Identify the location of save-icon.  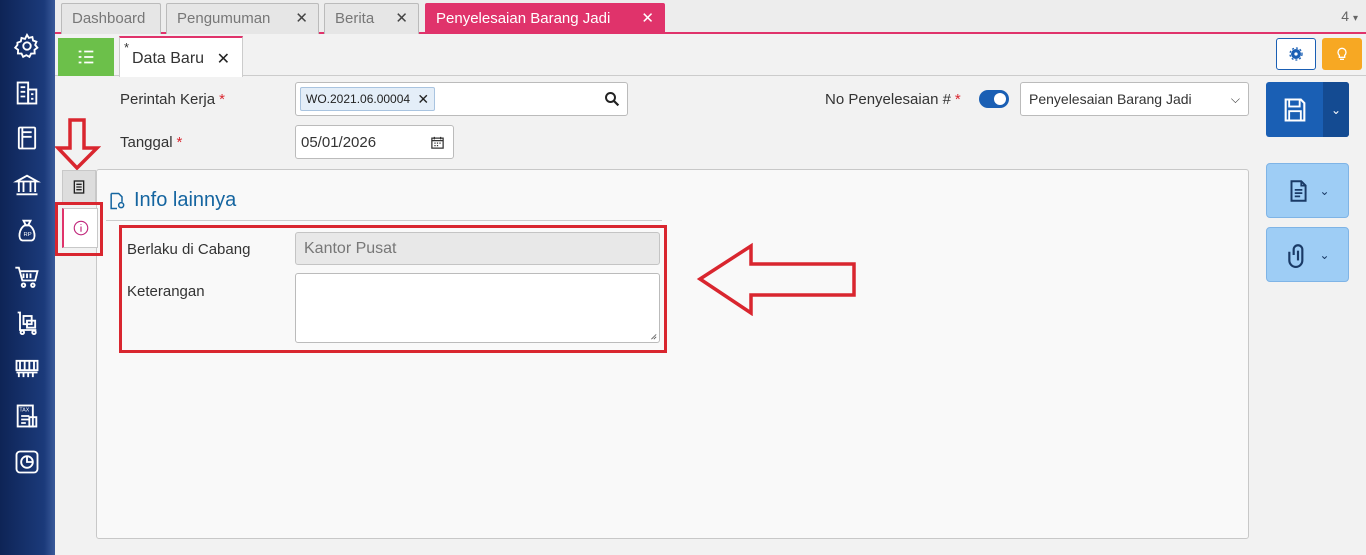
(1294, 109).